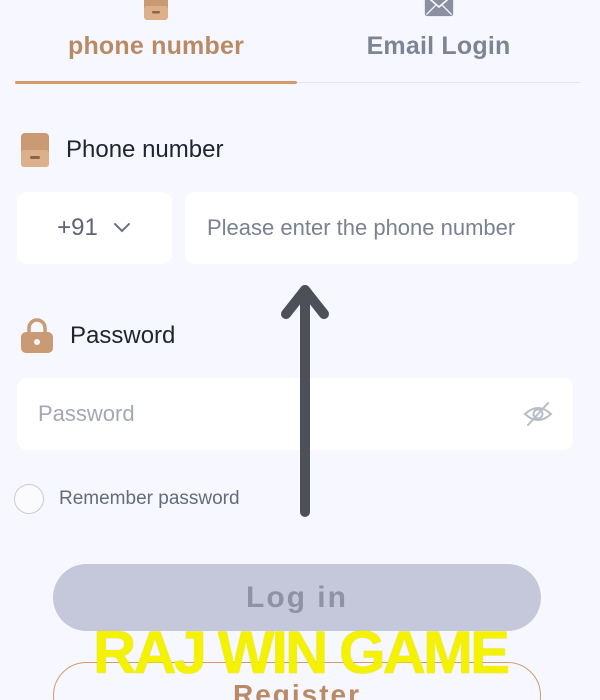 The image size is (600, 700). I want to click on tab-email-label: Email Login, so click(438, 46).